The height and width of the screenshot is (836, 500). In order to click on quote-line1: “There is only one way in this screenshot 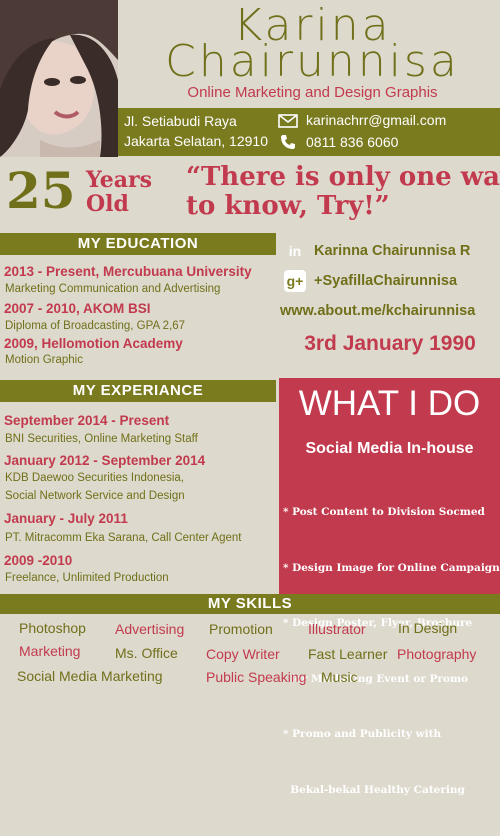, I will do `click(343, 177)`.